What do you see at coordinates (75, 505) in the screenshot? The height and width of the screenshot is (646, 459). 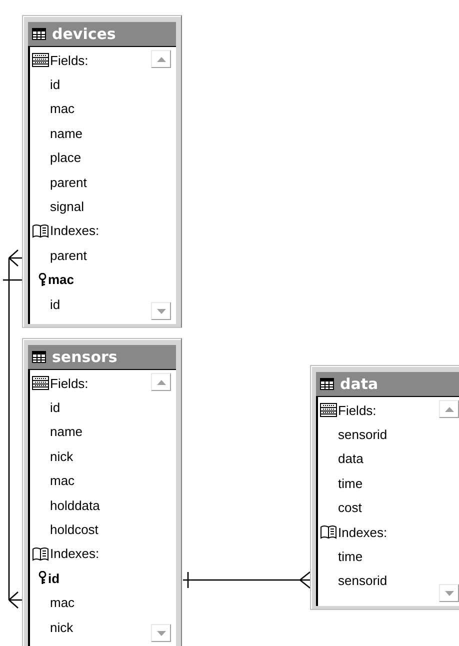 I see `field-name: holddata` at bounding box center [75, 505].